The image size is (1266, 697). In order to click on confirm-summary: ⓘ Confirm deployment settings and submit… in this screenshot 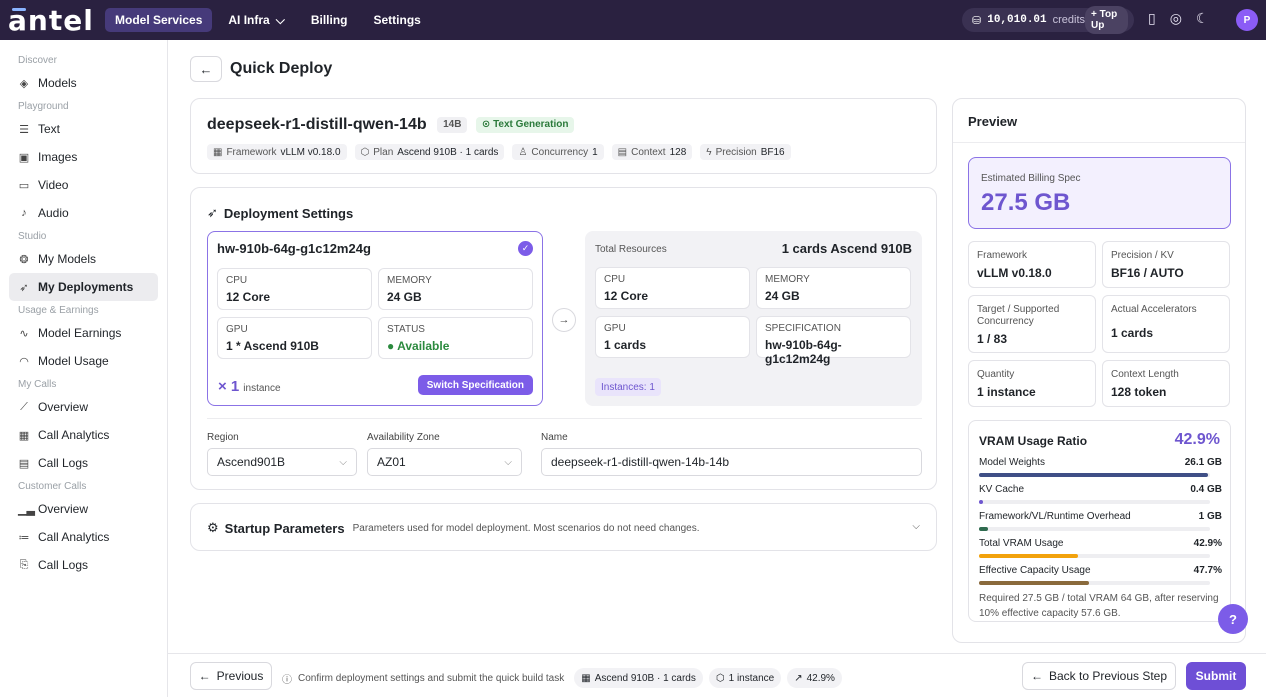, I will do `click(562, 678)`.